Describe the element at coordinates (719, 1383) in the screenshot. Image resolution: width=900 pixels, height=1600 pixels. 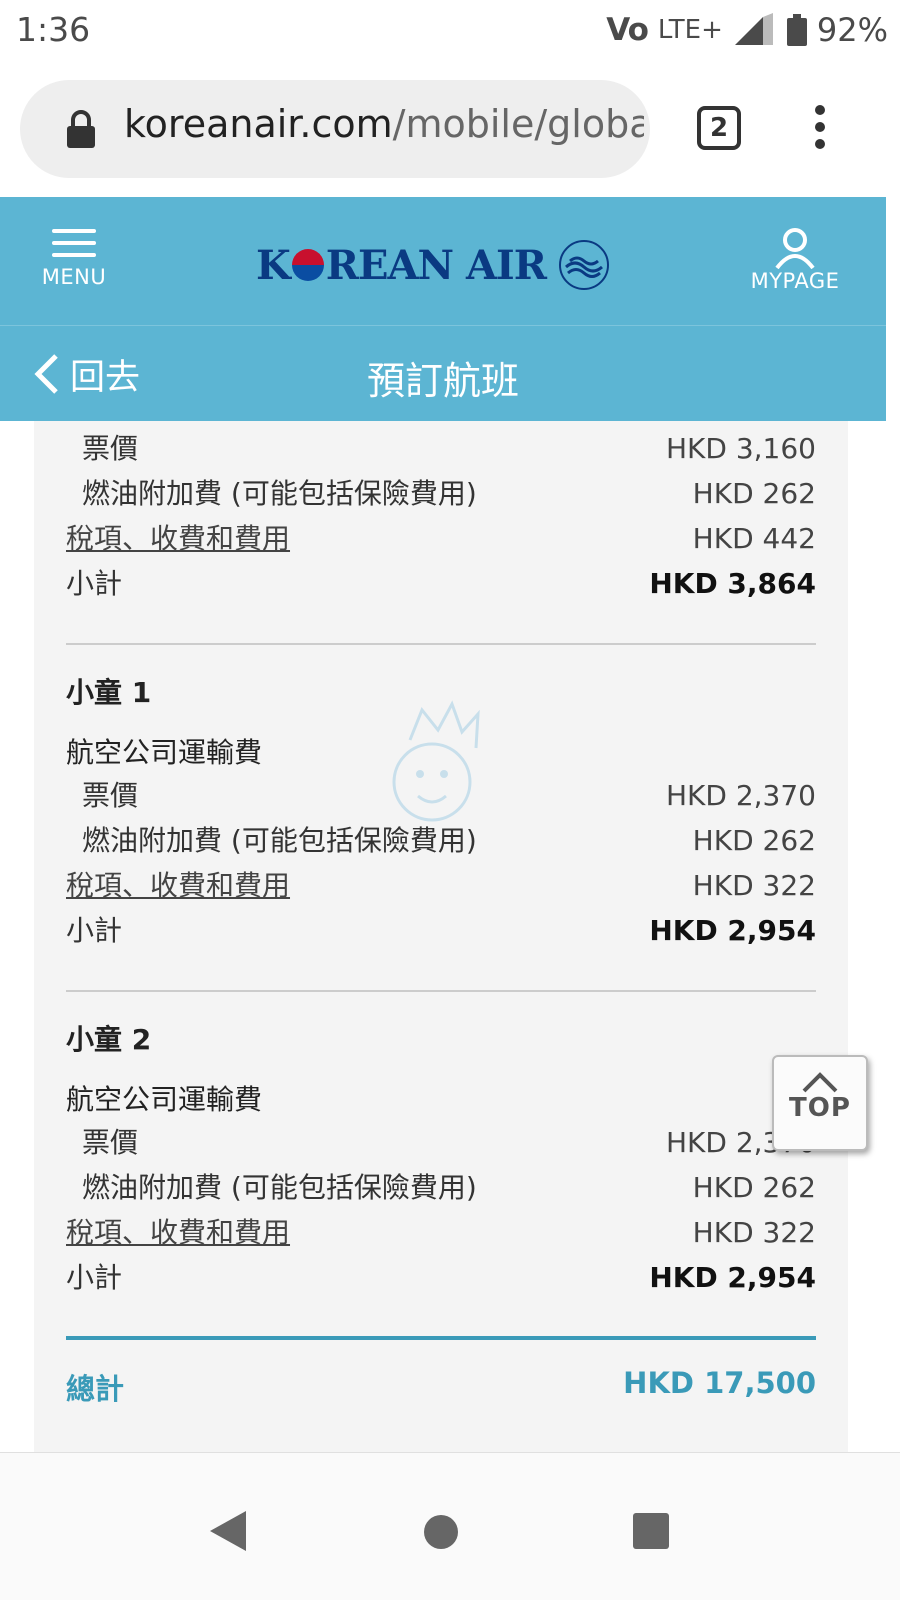
I see `total-value: HKD 17,500` at that location.